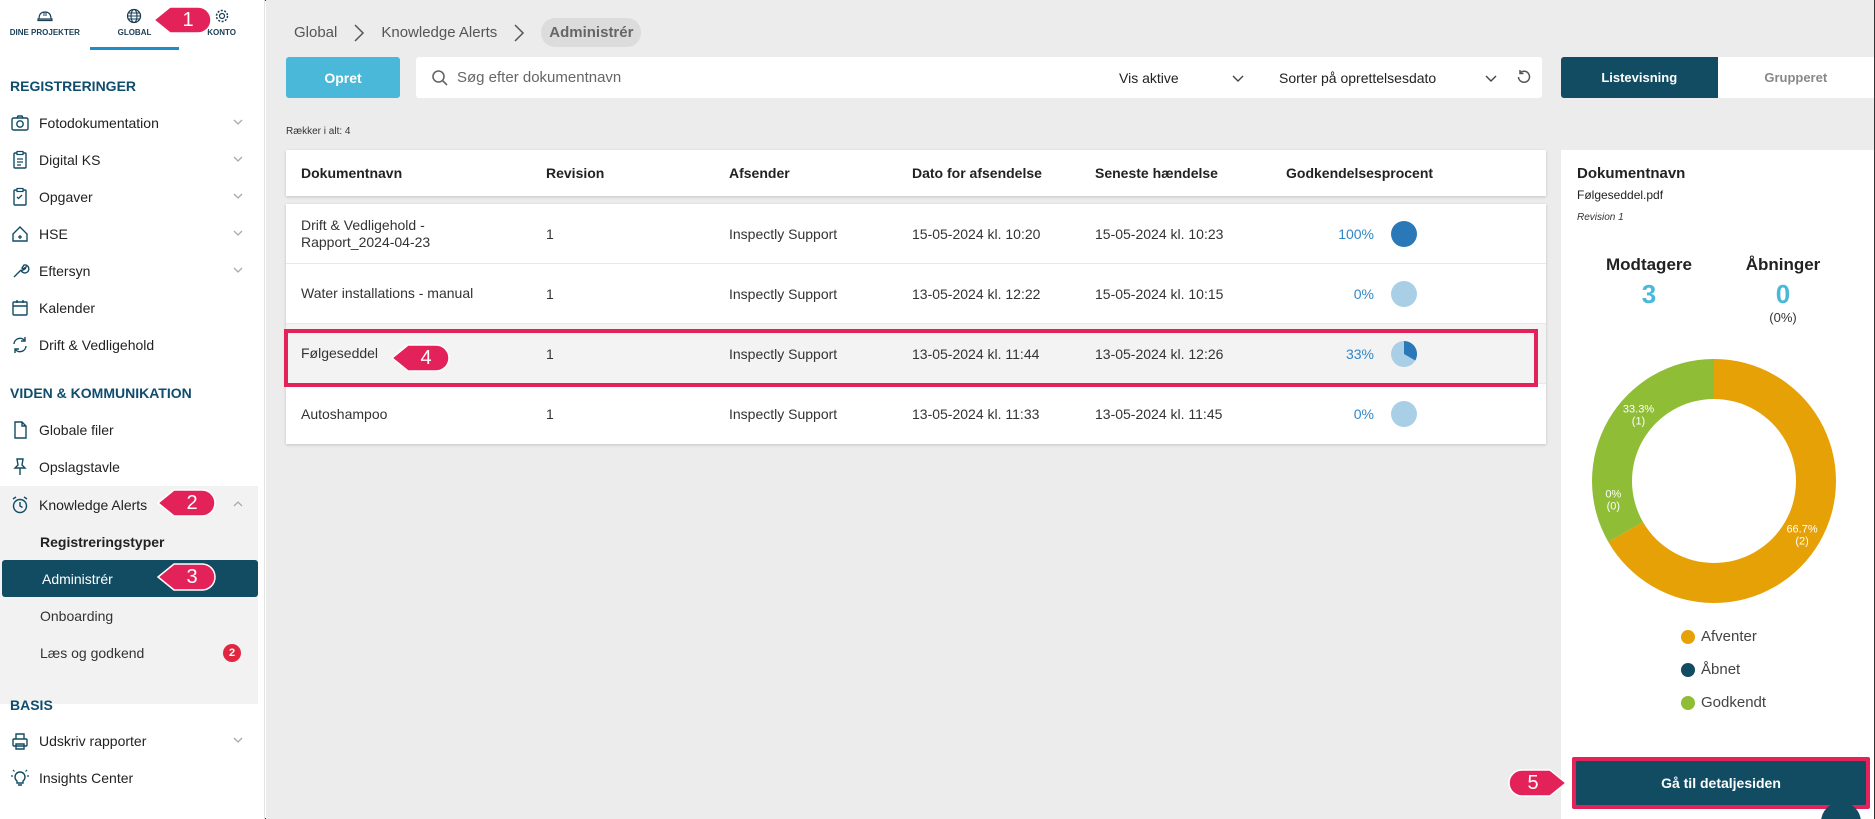 Image resolution: width=1875 pixels, height=819 pixels. What do you see at coordinates (70, 159) in the screenshot?
I see `sidebar-item-label: Digital KS` at bounding box center [70, 159].